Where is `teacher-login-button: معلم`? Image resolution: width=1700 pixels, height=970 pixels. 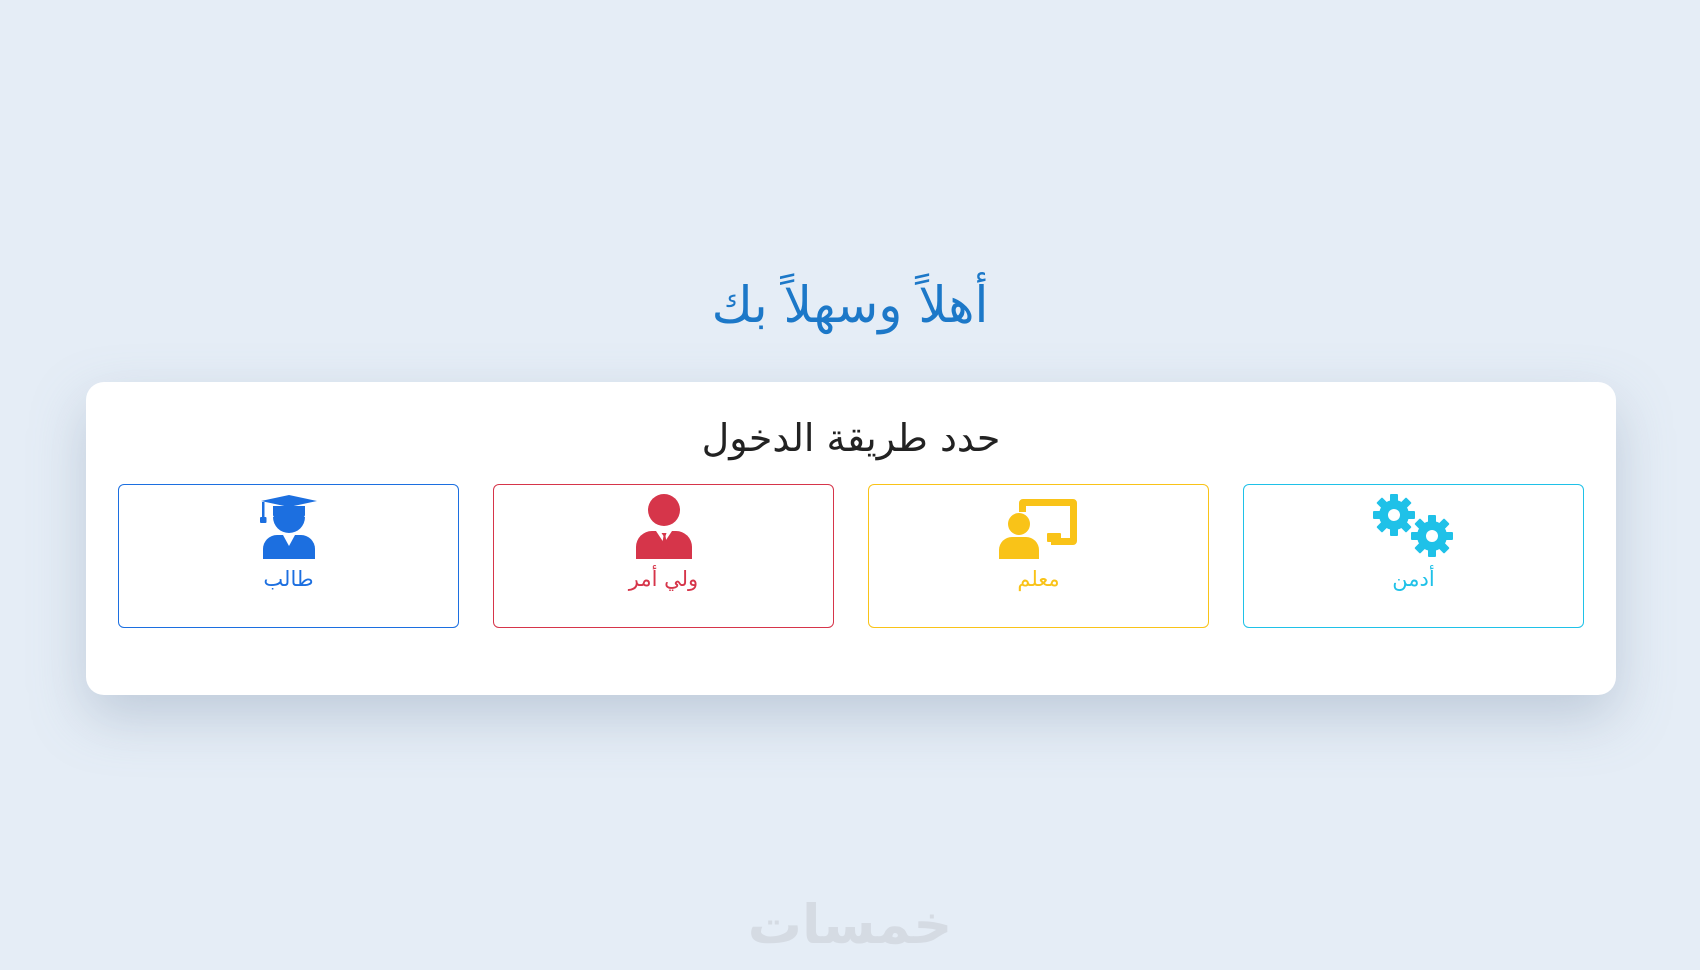
teacher-login-button: معلم is located at coordinates (1038, 556).